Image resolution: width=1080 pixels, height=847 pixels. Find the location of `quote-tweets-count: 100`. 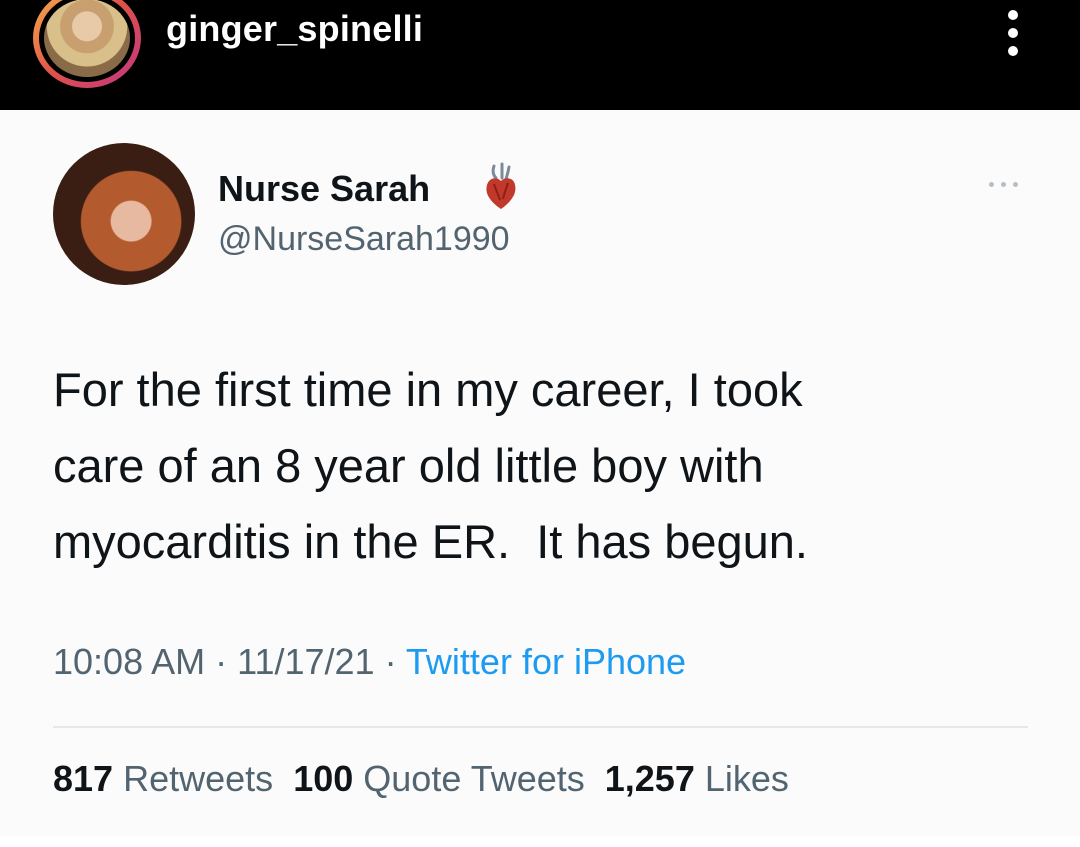

quote-tweets-count: 100 is located at coordinates (323, 778).